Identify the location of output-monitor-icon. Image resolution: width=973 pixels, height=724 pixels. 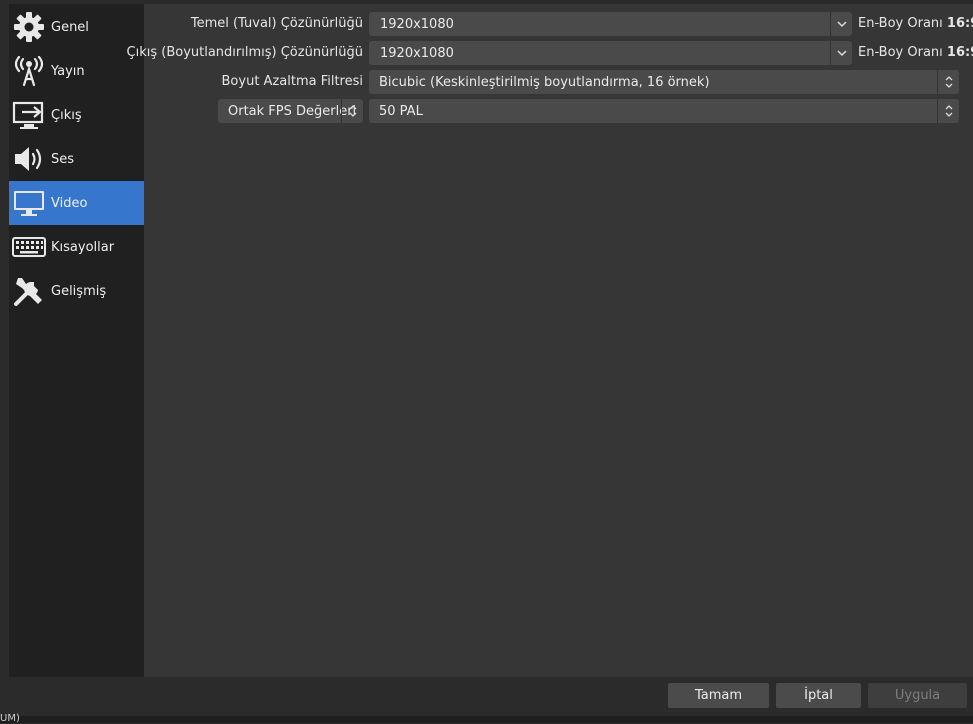
(29, 115).